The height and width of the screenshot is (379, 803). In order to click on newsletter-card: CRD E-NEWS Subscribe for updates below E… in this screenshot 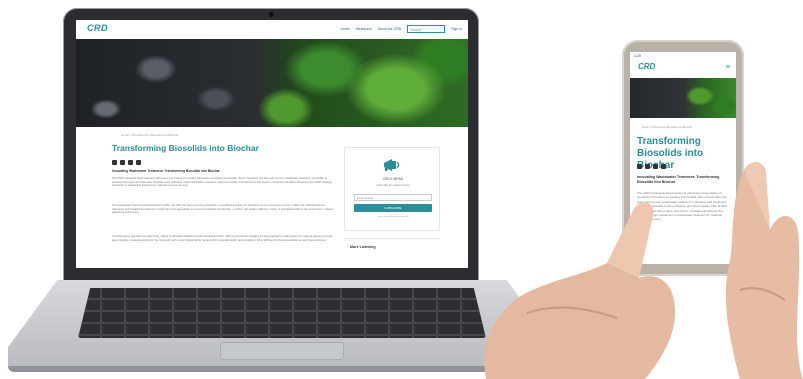, I will do `click(392, 189)`.